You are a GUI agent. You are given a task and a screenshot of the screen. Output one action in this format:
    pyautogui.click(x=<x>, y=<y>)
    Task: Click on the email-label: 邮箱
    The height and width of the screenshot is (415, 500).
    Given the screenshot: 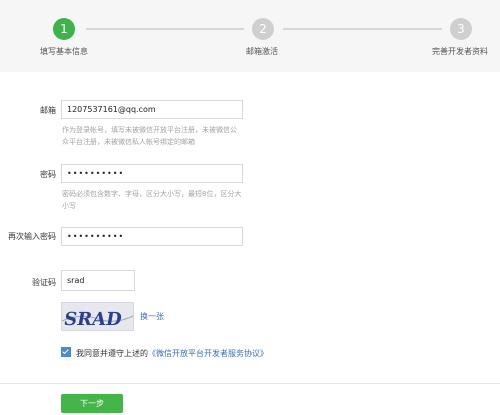 What is the action you would take?
    pyautogui.click(x=48, y=110)
    